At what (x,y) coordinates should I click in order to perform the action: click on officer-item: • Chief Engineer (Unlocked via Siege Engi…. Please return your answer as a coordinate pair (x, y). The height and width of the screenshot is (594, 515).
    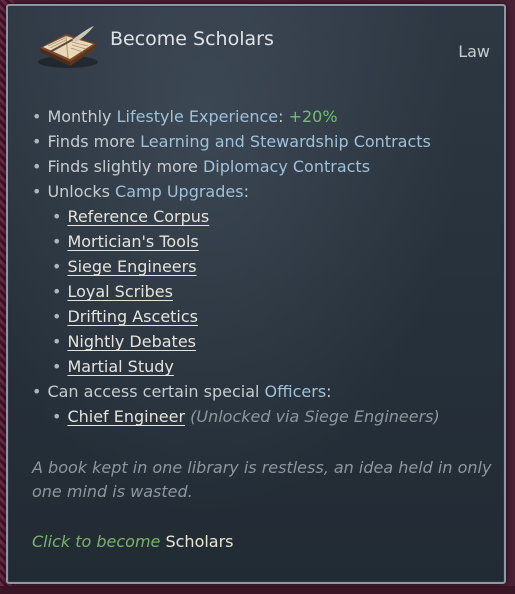
    Looking at the image, I should click on (263, 416).